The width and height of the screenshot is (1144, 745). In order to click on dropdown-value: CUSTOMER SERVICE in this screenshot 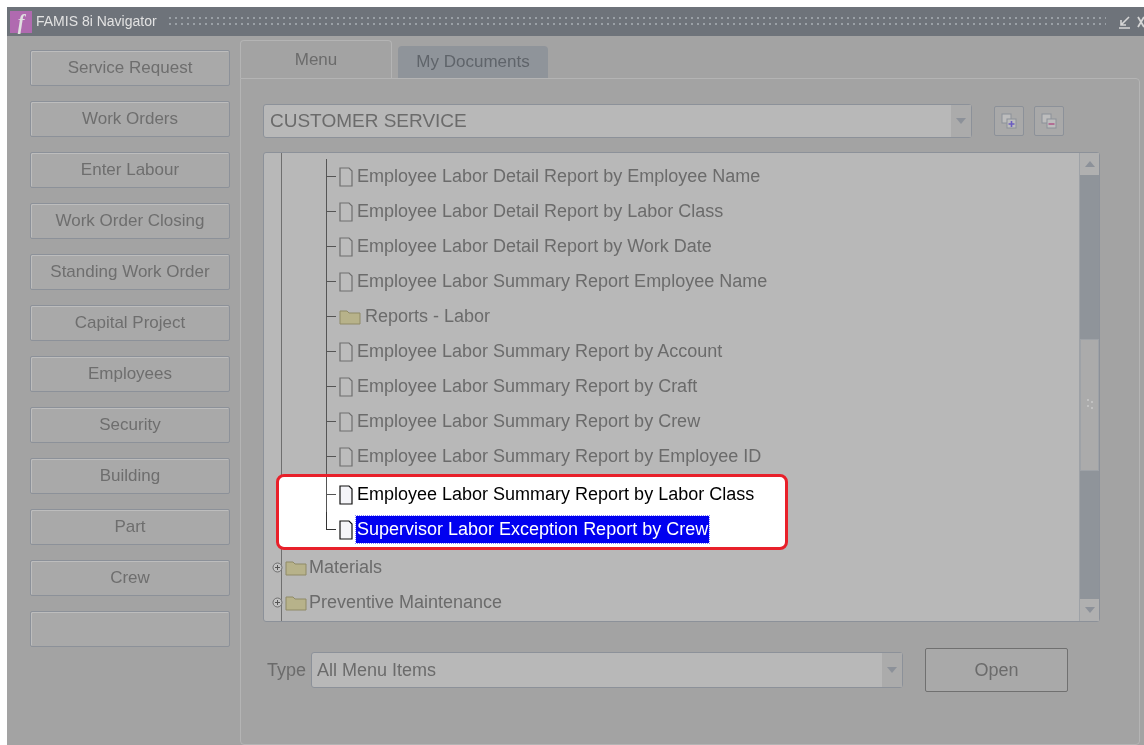, I will do `click(368, 120)`.